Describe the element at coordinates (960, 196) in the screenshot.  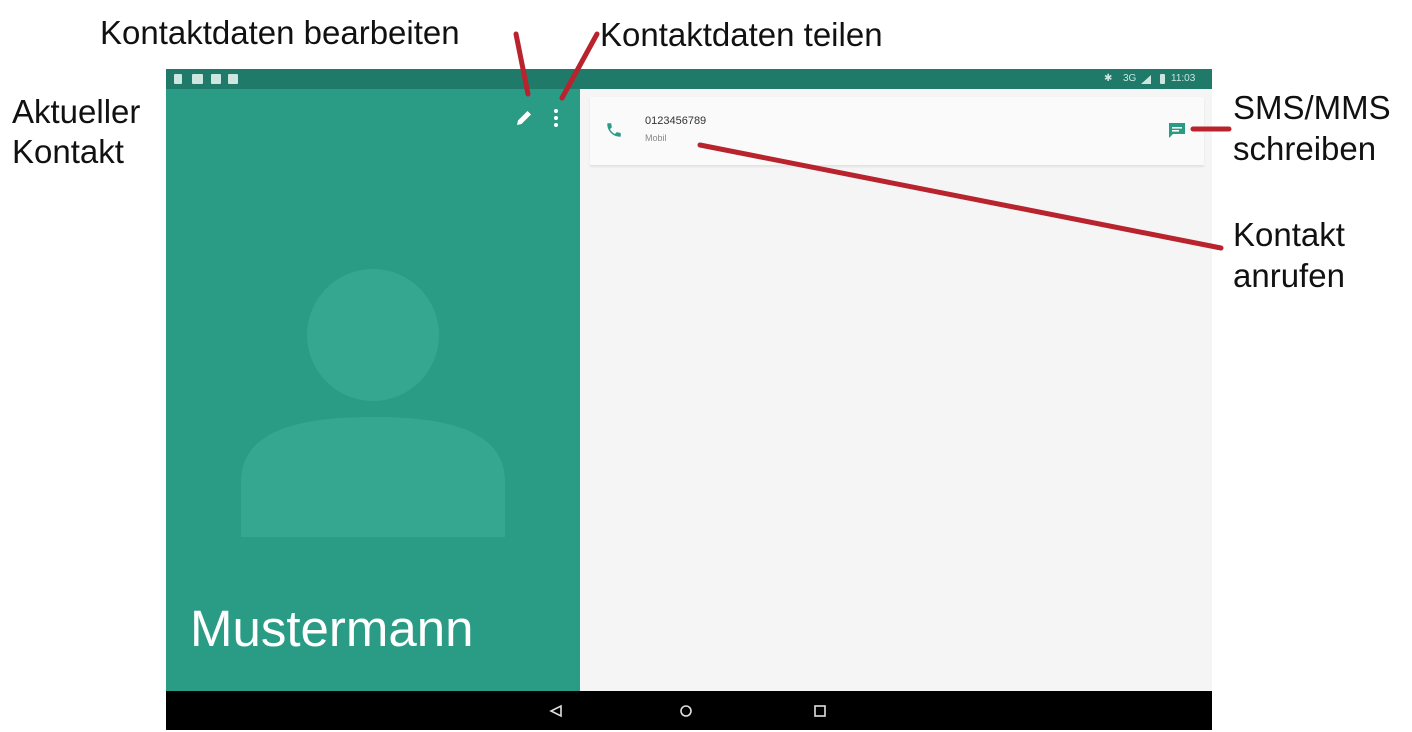
I see `call-callout-line` at that location.